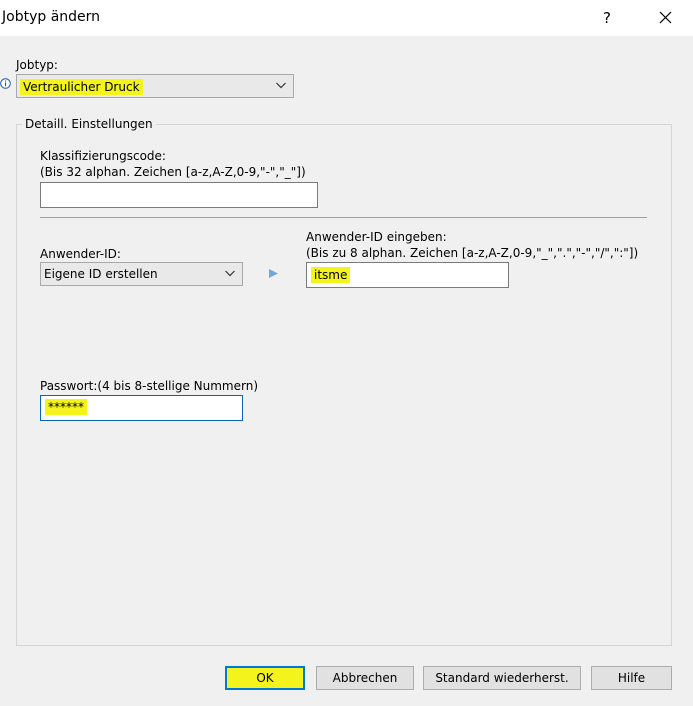  What do you see at coordinates (155, 86) in the screenshot?
I see `jobtyp-dropdown: Vertraulicher Druck` at bounding box center [155, 86].